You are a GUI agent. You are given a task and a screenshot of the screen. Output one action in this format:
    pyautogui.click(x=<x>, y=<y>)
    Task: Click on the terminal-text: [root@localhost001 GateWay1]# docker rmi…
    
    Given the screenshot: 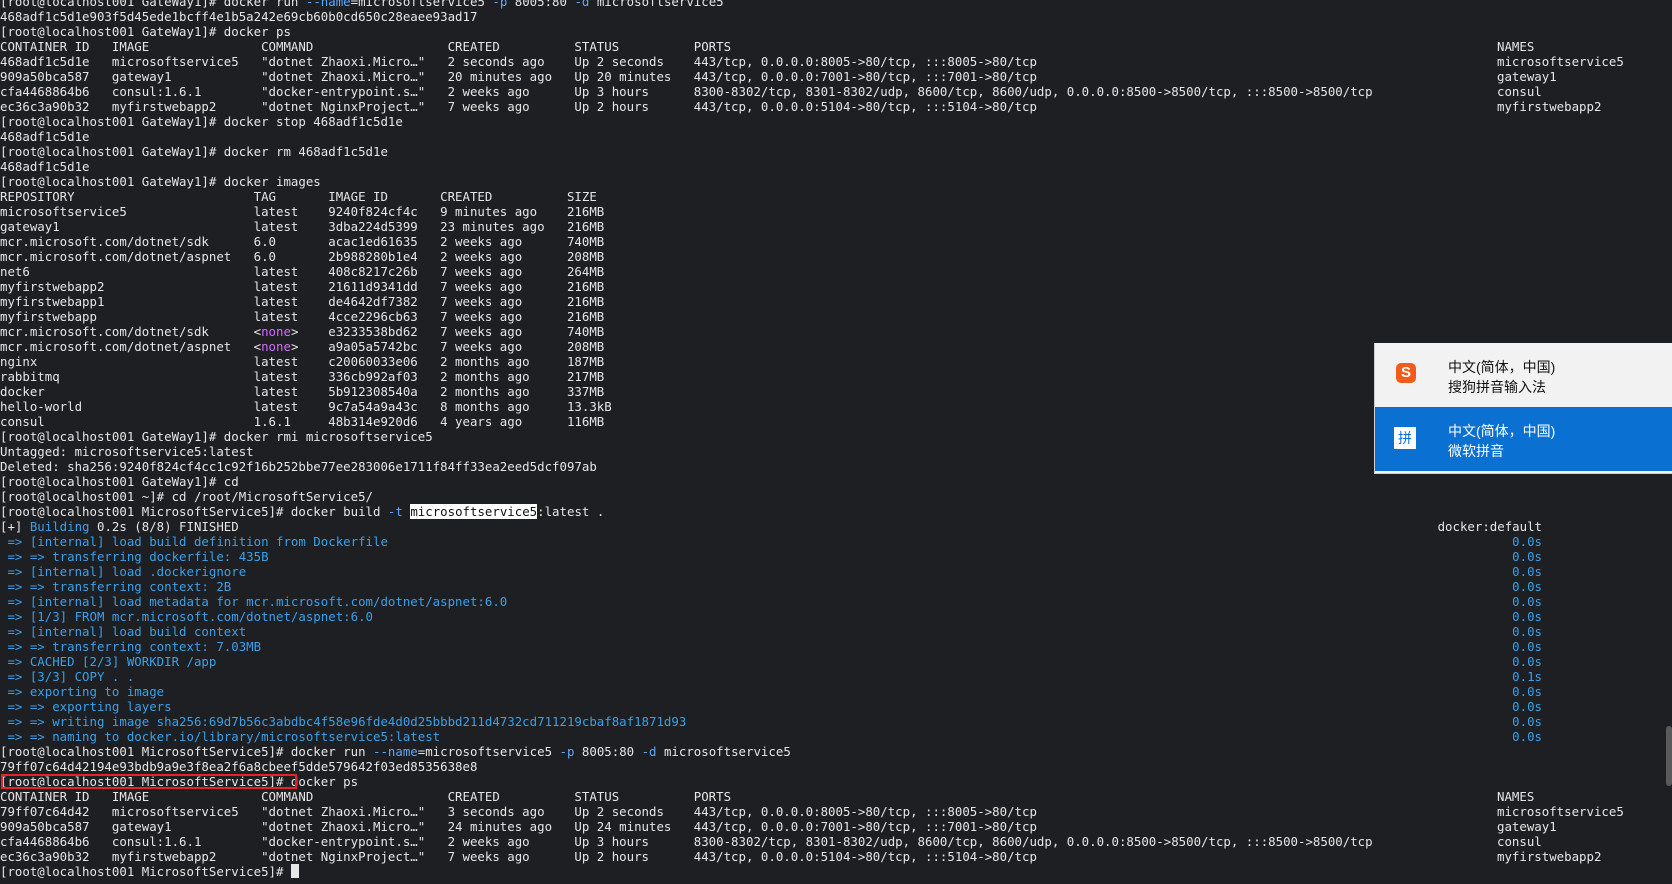 What is the action you would take?
    pyautogui.click(x=216, y=436)
    